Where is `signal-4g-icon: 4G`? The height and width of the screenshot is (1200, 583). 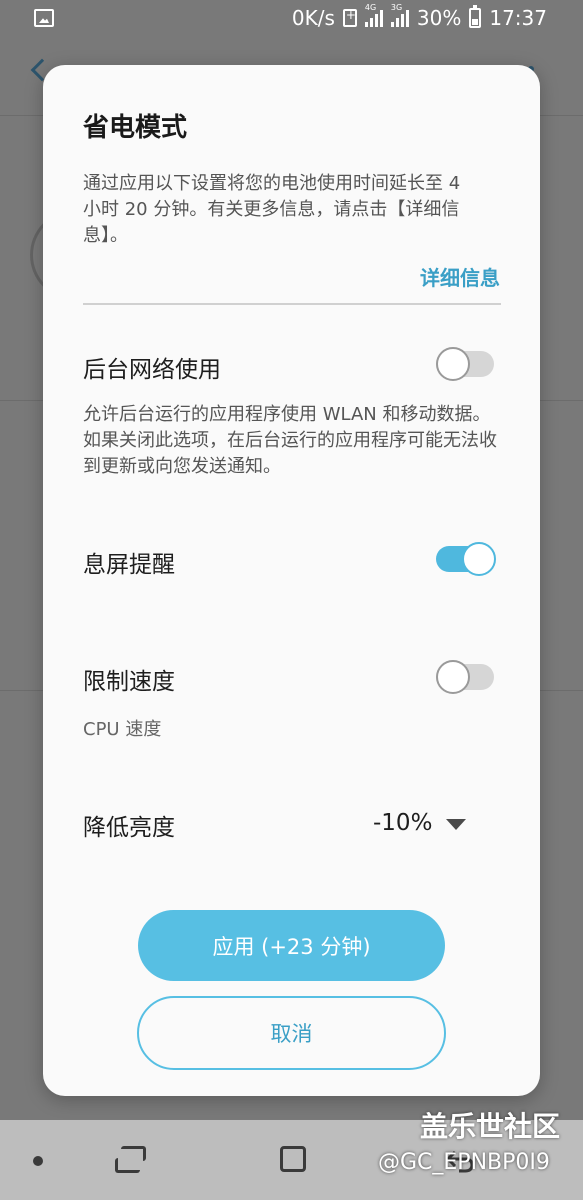
signal-4g-icon: 4G is located at coordinates (373, 15).